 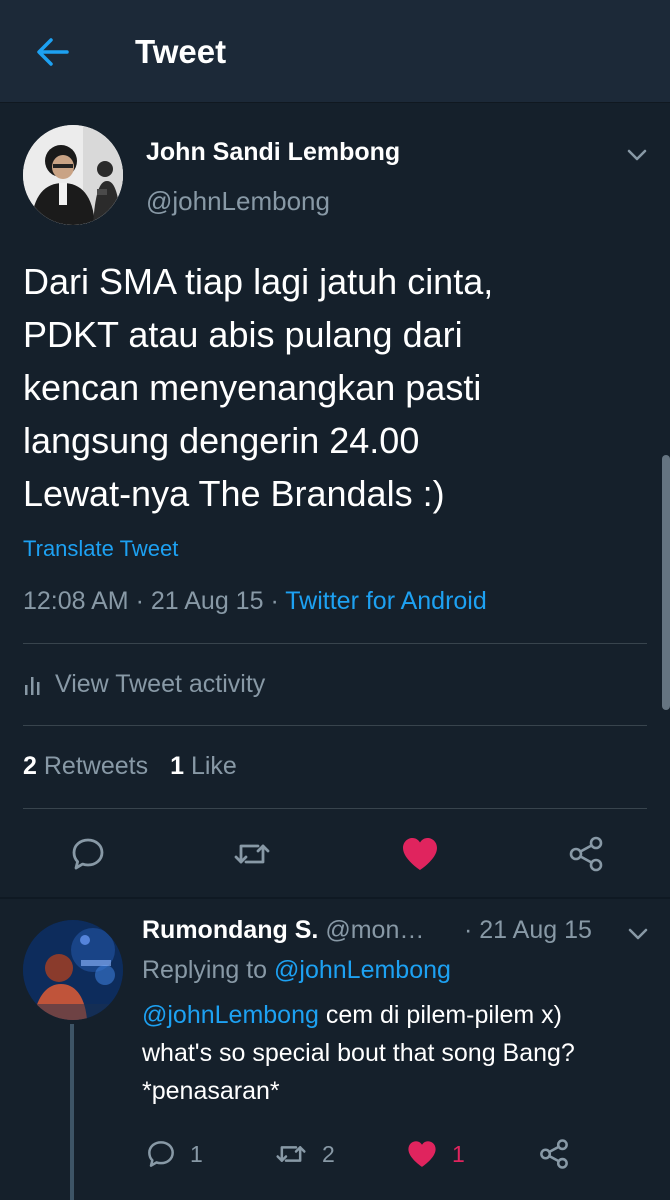 I want to click on replying-to-label: Replying to, so click(x=205, y=970).